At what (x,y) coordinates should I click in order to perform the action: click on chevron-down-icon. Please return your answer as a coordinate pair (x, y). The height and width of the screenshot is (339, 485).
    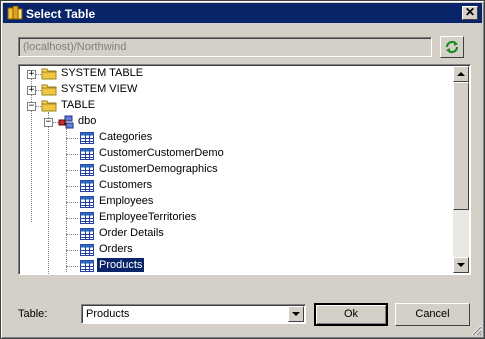
    Looking at the image, I should click on (296, 314).